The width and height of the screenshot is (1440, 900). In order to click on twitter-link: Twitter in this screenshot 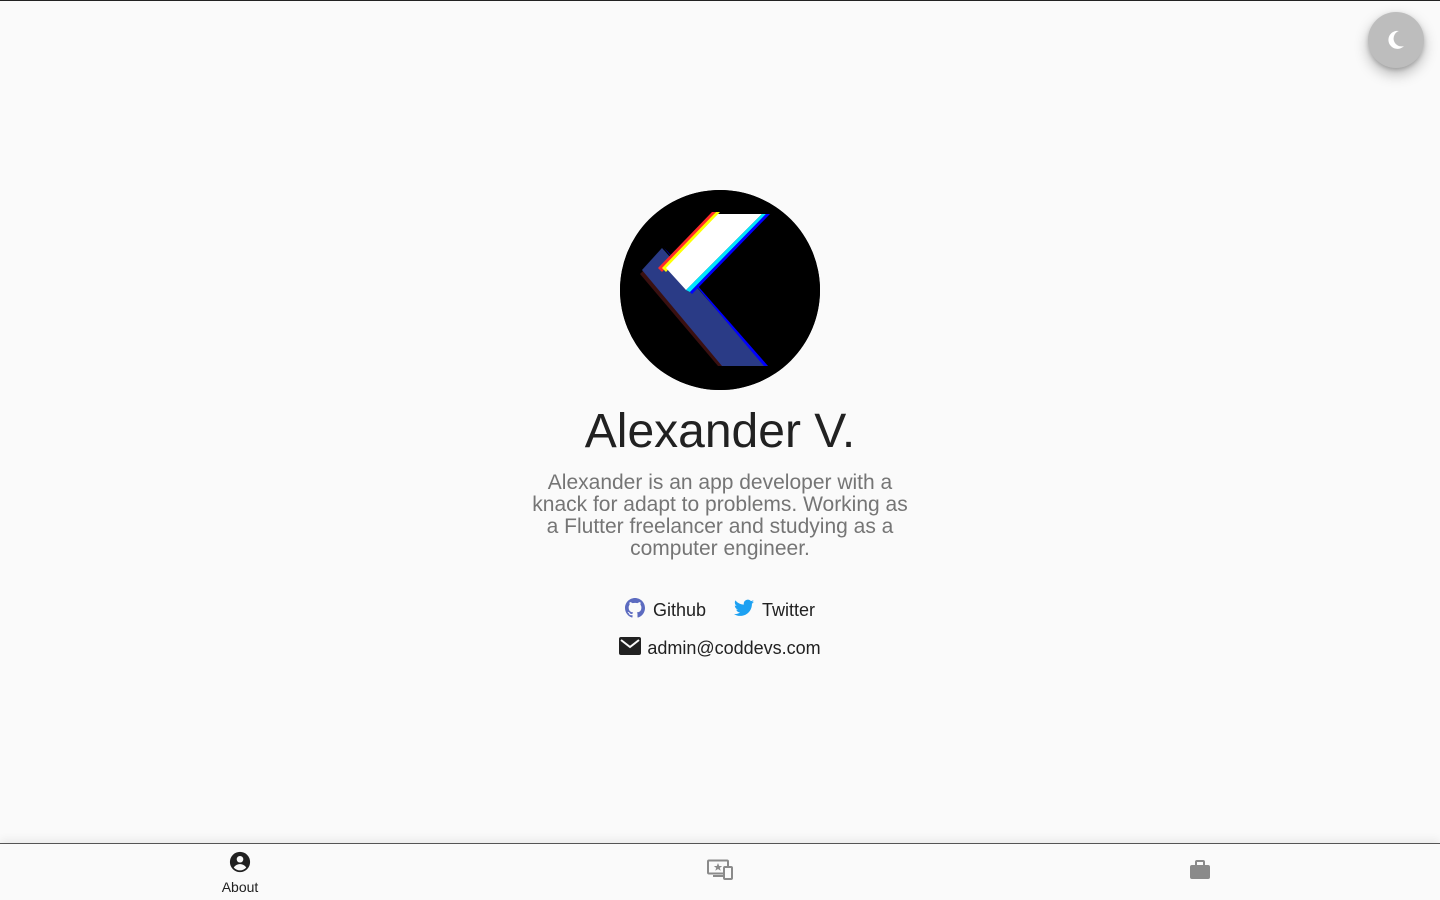, I will do `click(774, 610)`.